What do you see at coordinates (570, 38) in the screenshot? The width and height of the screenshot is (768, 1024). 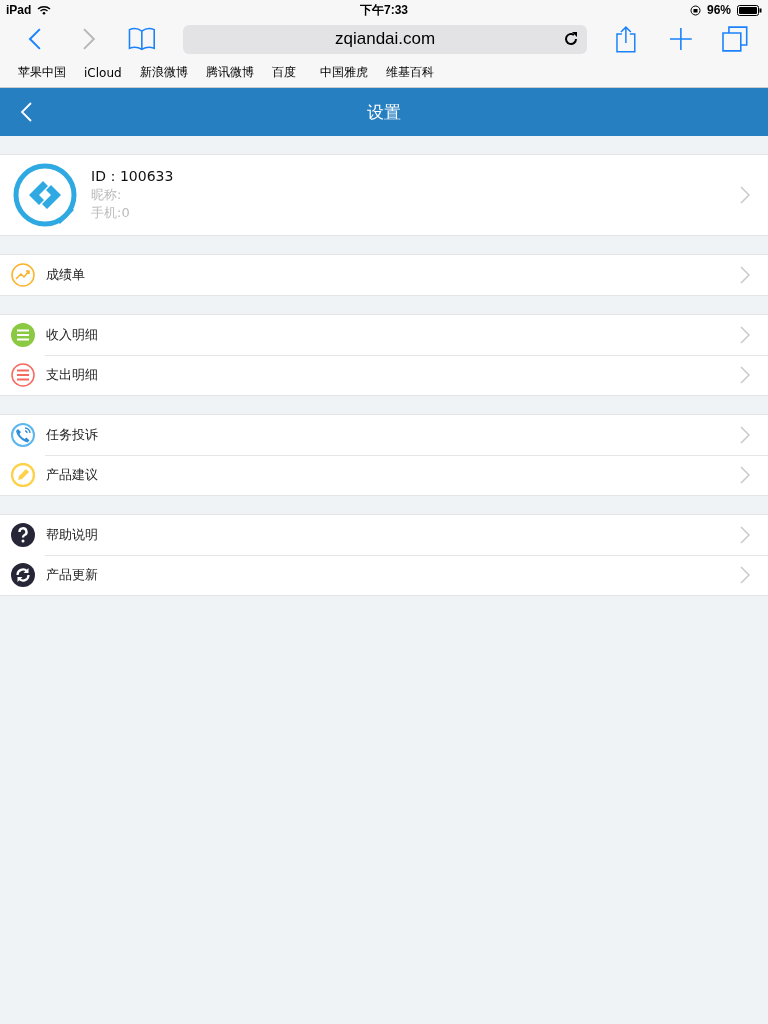 I see `reload-icon` at bounding box center [570, 38].